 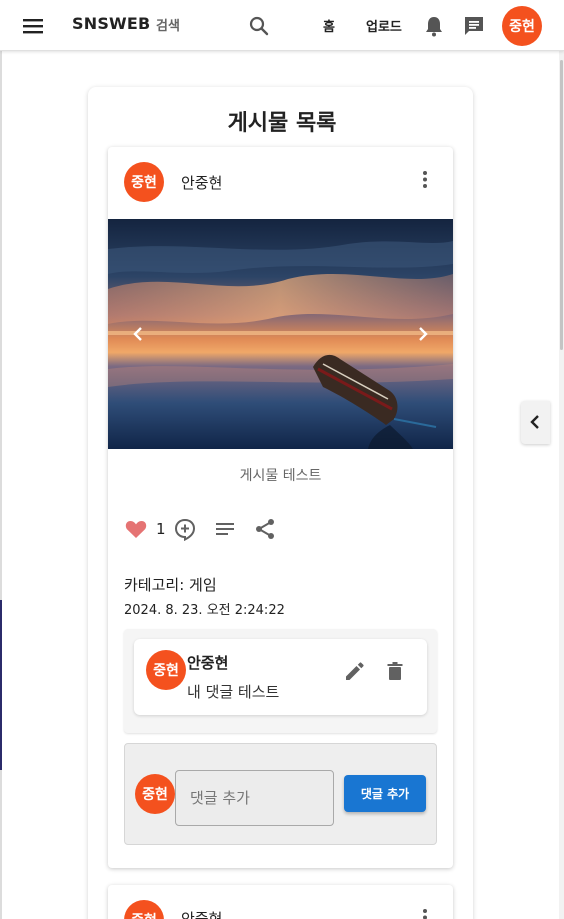 I want to click on add-comment-avatar: 중현, so click(x=155, y=794).